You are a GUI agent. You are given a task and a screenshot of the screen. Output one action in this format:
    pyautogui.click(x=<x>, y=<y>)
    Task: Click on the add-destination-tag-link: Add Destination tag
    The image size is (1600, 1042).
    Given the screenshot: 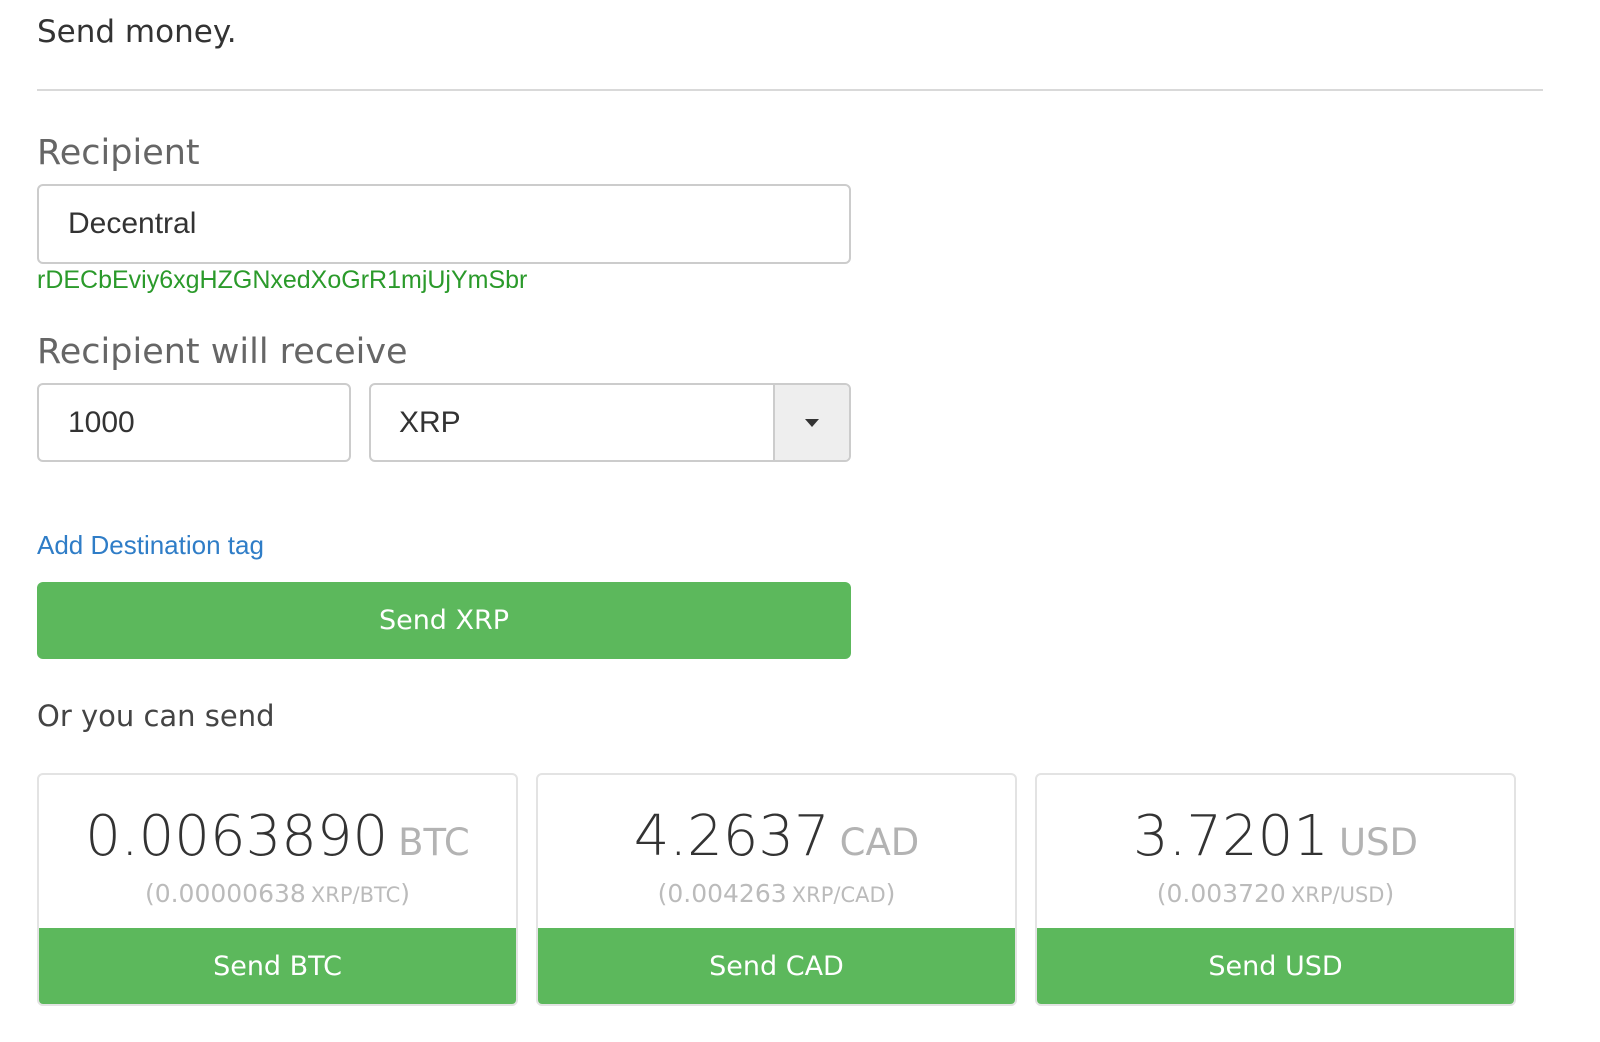 What is the action you would take?
    pyautogui.click(x=150, y=545)
    